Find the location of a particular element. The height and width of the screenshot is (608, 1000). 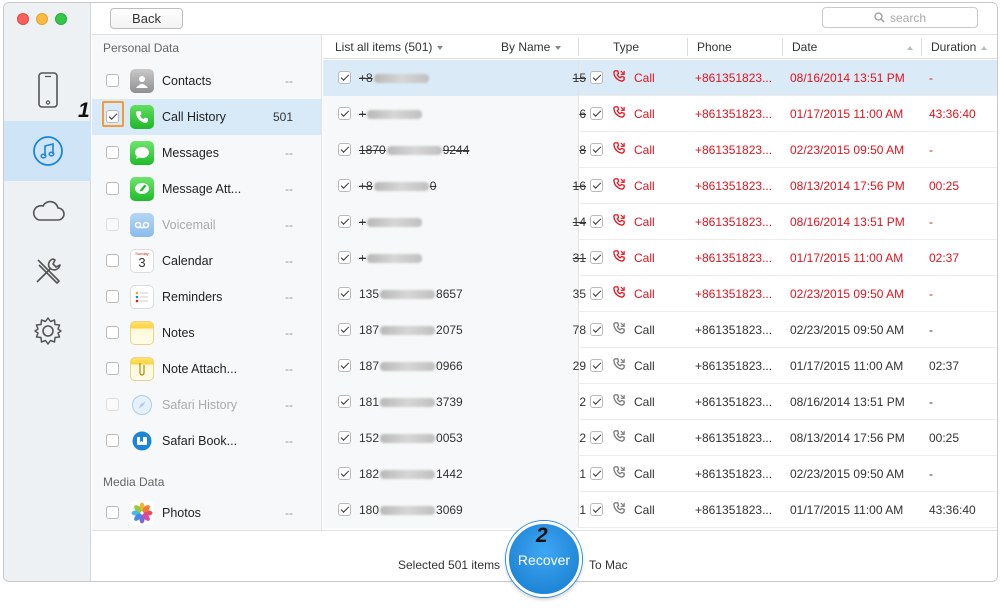

number-prefix: 187 is located at coordinates (369, 330).